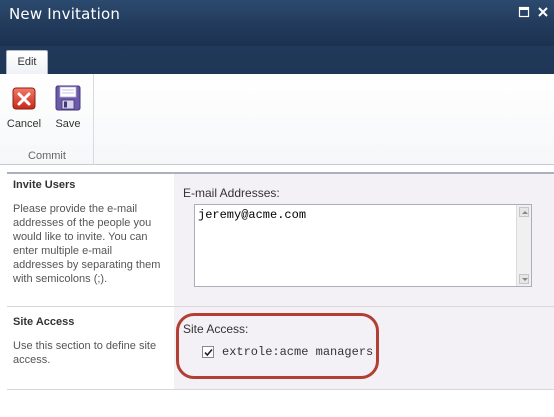  Describe the element at coordinates (363, 245) in the screenshot. I see `email-addresses-input: jeremy@acme.com` at that location.